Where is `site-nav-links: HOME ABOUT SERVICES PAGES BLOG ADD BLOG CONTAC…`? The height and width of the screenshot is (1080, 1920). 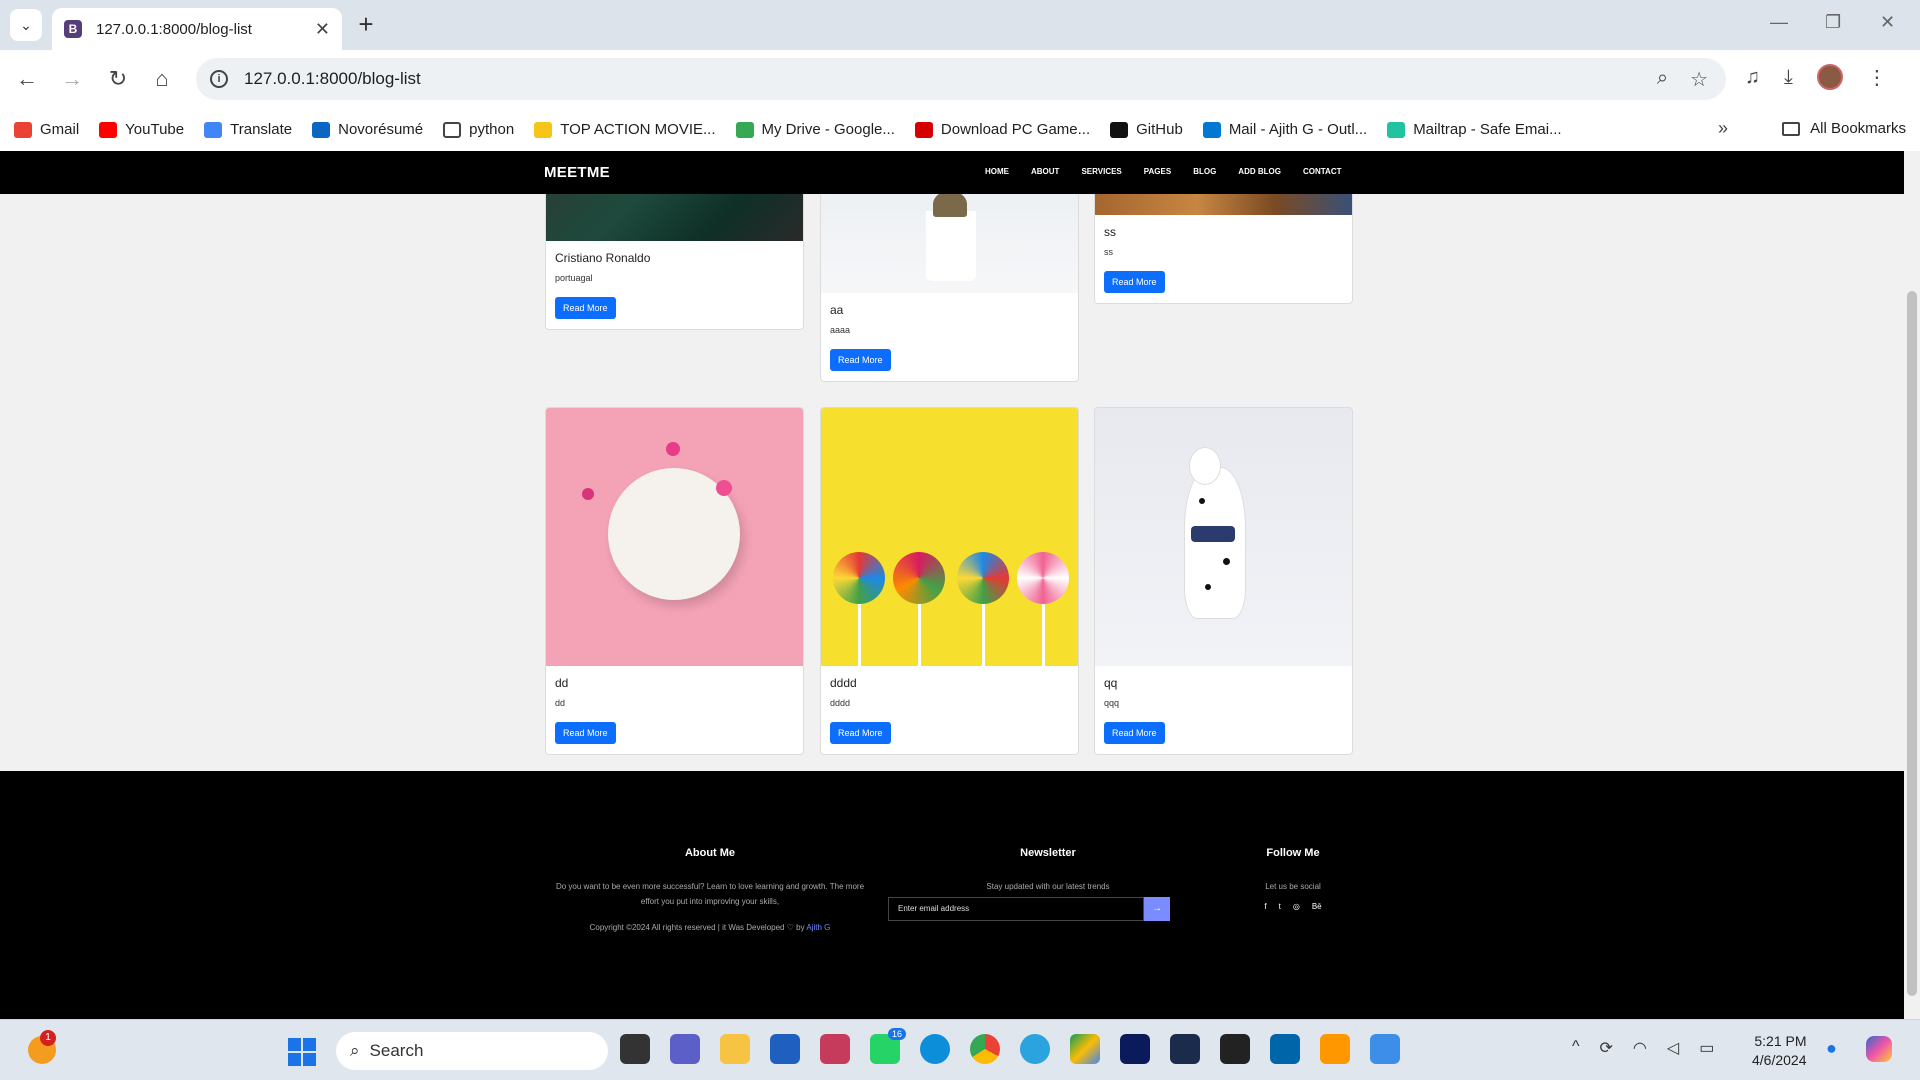 site-nav-links: HOME ABOUT SERVICES PAGES BLOG ADD BLOG CONTAC… is located at coordinates (1174, 171).